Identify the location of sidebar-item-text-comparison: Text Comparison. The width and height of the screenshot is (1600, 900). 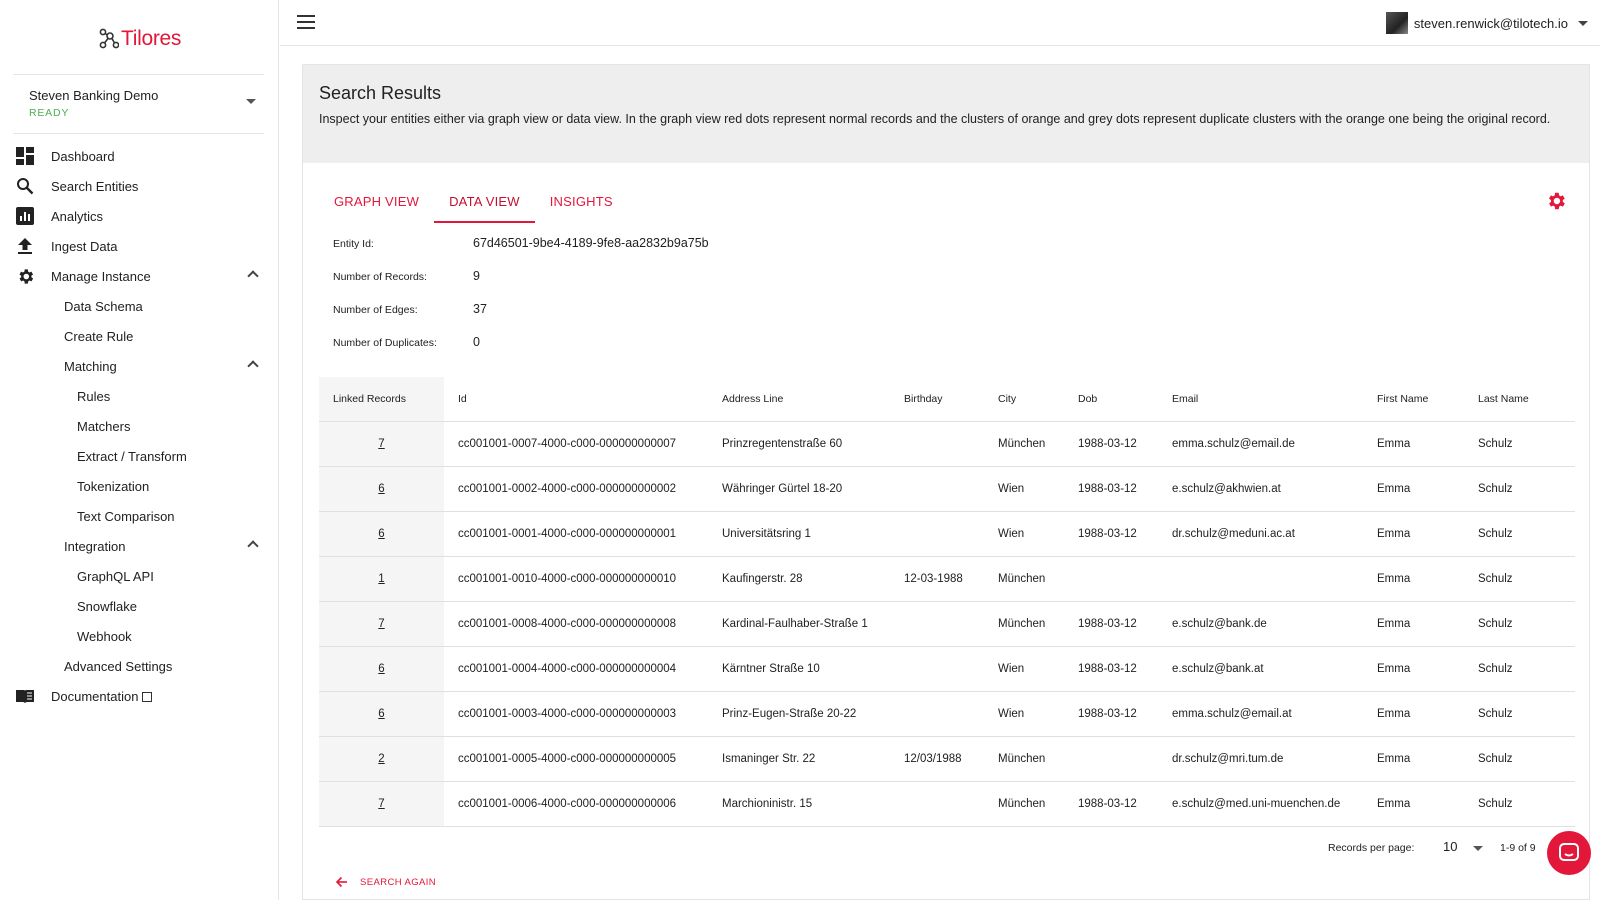
(139, 516).